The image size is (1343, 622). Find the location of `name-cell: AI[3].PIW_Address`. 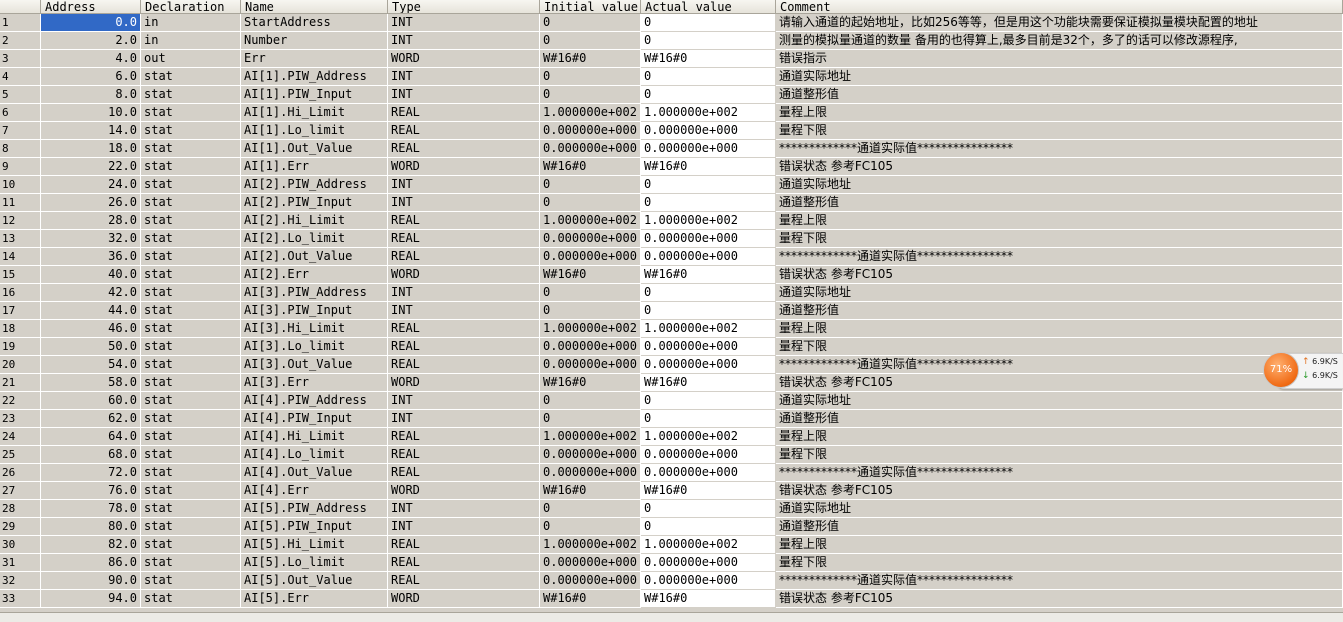

name-cell: AI[3].PIW_Address is located at coordinates (314, 293).